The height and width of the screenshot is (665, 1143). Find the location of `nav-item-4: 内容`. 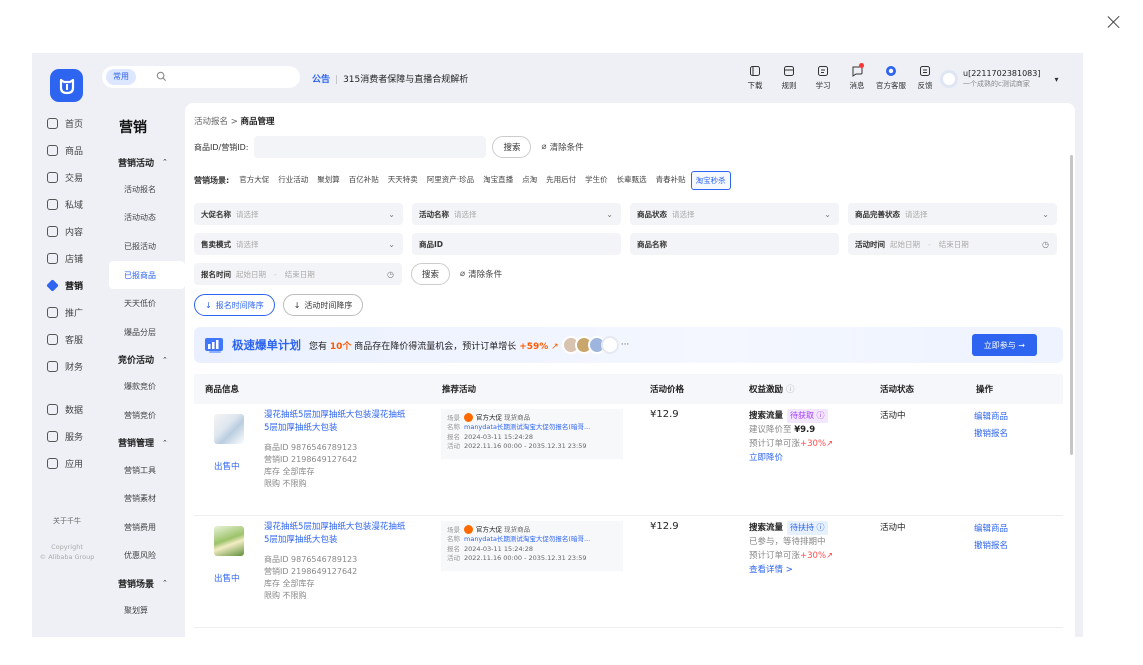

nav-item-4: 内容 is located at coordinates (67, 231).